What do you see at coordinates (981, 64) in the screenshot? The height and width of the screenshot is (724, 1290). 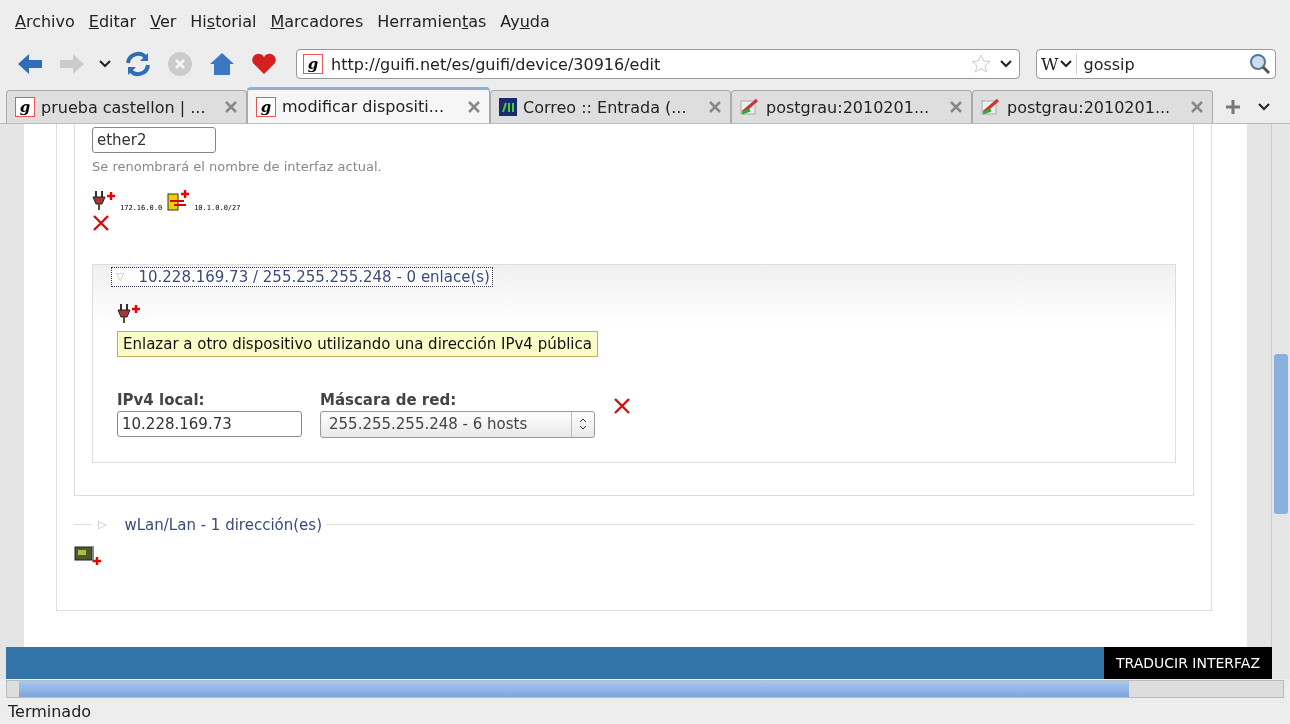 I see `star-icon` at bounding box center [981, 64].